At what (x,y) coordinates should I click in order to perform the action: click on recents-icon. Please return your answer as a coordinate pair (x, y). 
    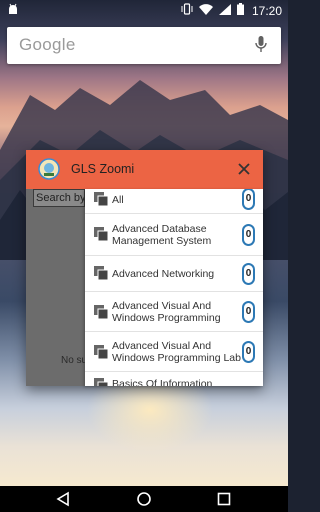
    Looking at the image, I should click on (225, 499).